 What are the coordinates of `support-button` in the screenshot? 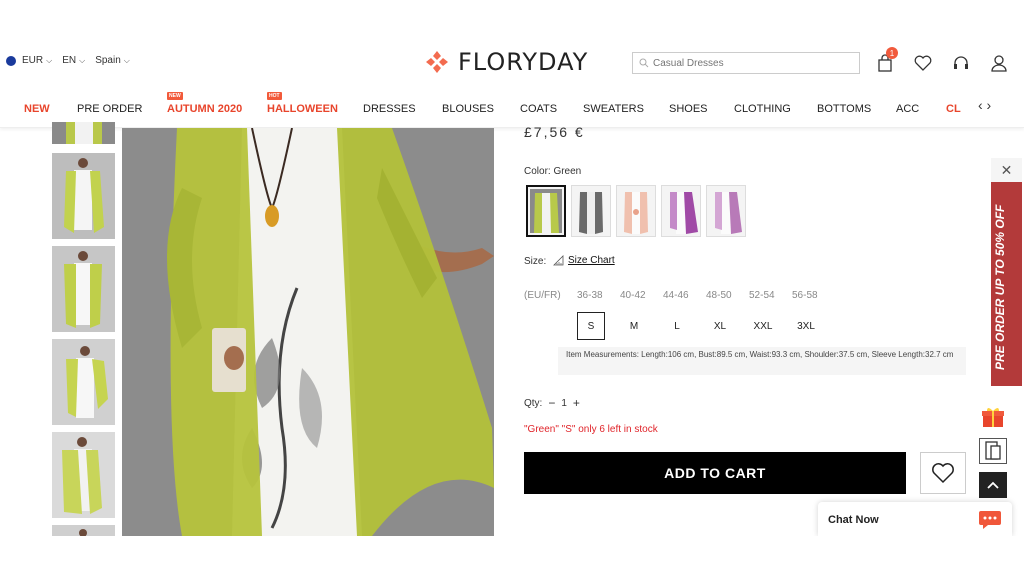 It's located at (961, 63).